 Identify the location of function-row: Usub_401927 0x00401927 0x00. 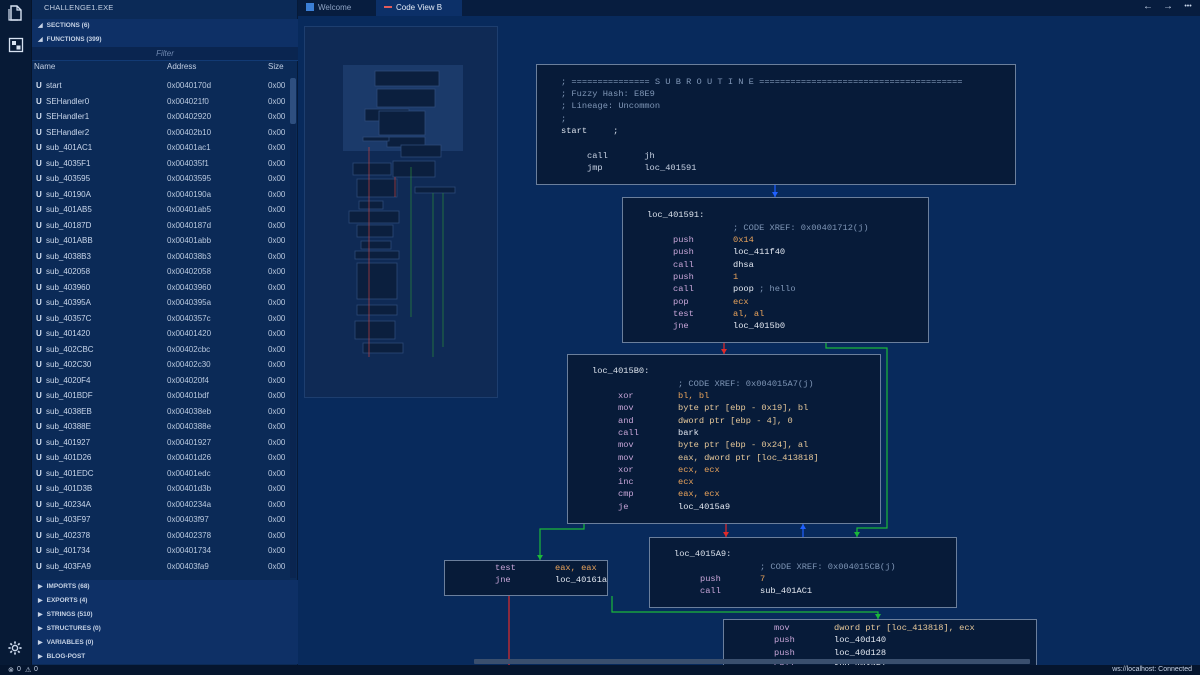
(161, 443).